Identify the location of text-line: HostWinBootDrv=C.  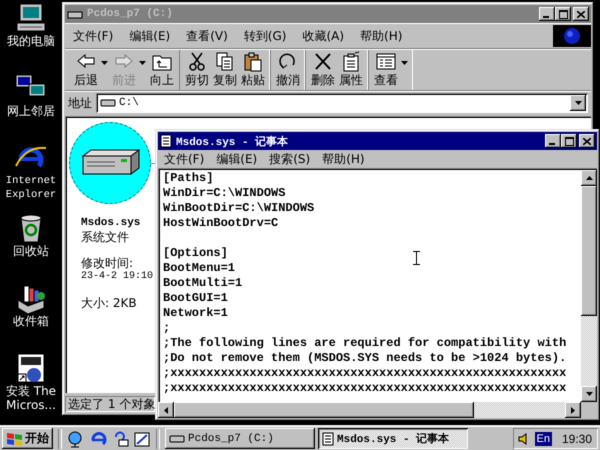
(220, 223).